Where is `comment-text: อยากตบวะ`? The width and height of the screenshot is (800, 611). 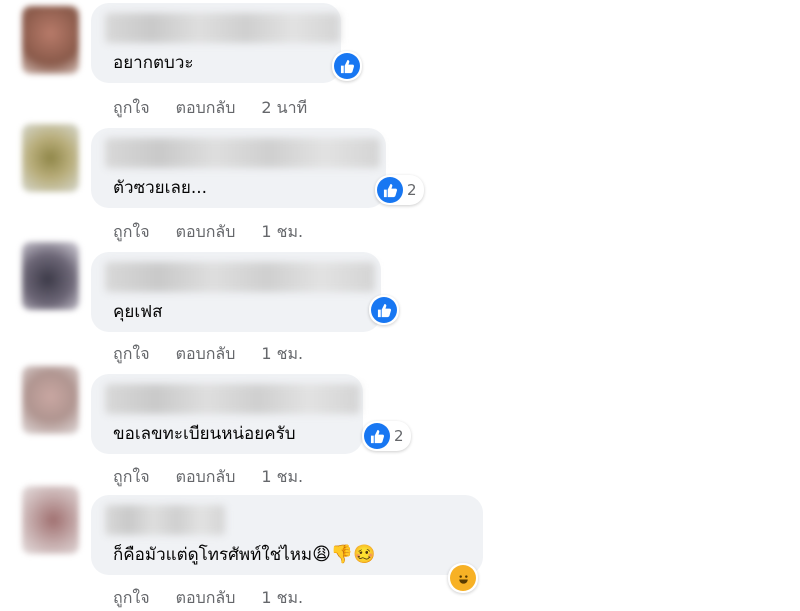 comment-text: อยากตบวะ is located at coordinates (153, 63).